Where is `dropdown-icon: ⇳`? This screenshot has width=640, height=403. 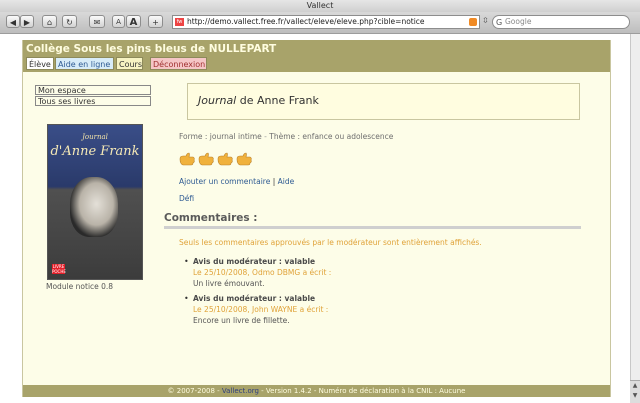 dropdown-icon: ⇳ is located at coordinates (487, 21).